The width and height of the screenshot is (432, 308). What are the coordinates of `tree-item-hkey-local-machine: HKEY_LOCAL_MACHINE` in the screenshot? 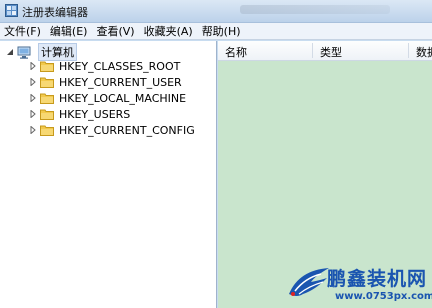 It's located at (107, 98).